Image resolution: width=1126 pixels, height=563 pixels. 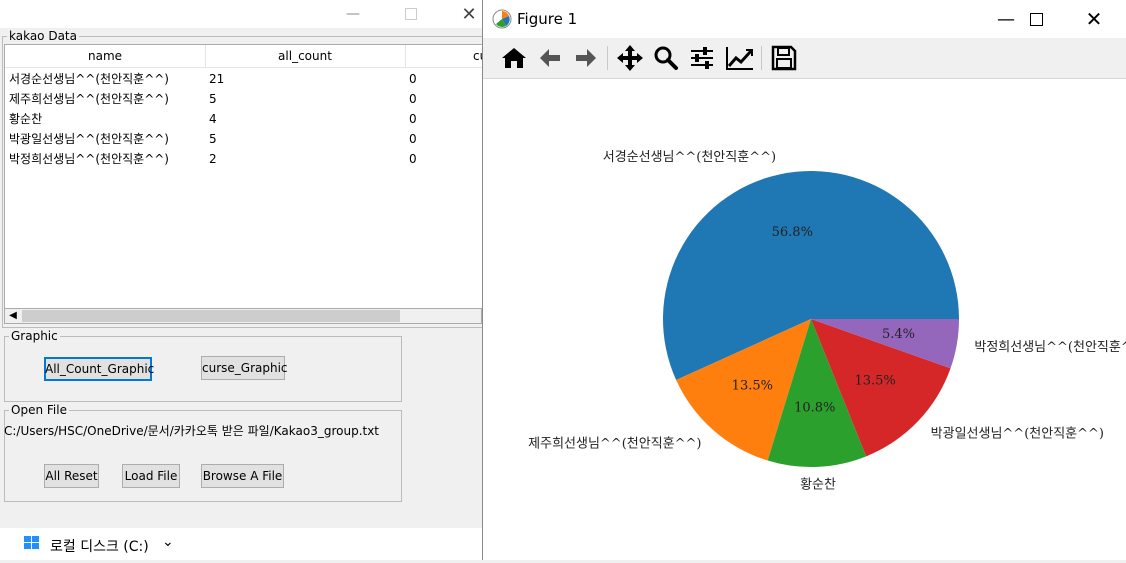 What do you see at coordinates (99, 369) in the screenshot?
I see `all-count-graphic-button: All_Count_Graphic` at bounding box center [99, 369].